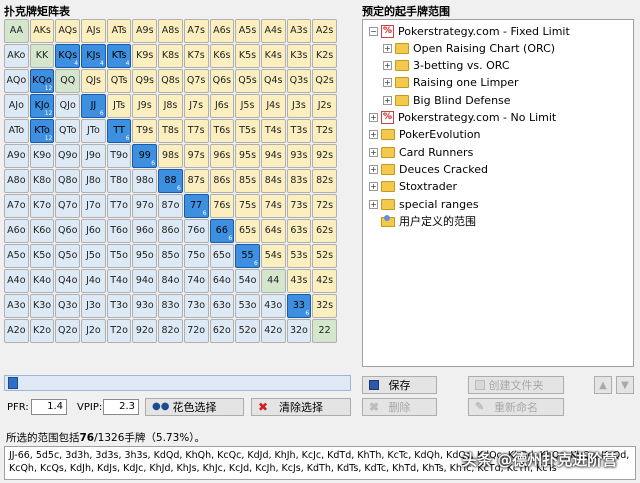 The image size is (640, 483). I want to click on hand-cell-53o: 53o, so click(247, 305).